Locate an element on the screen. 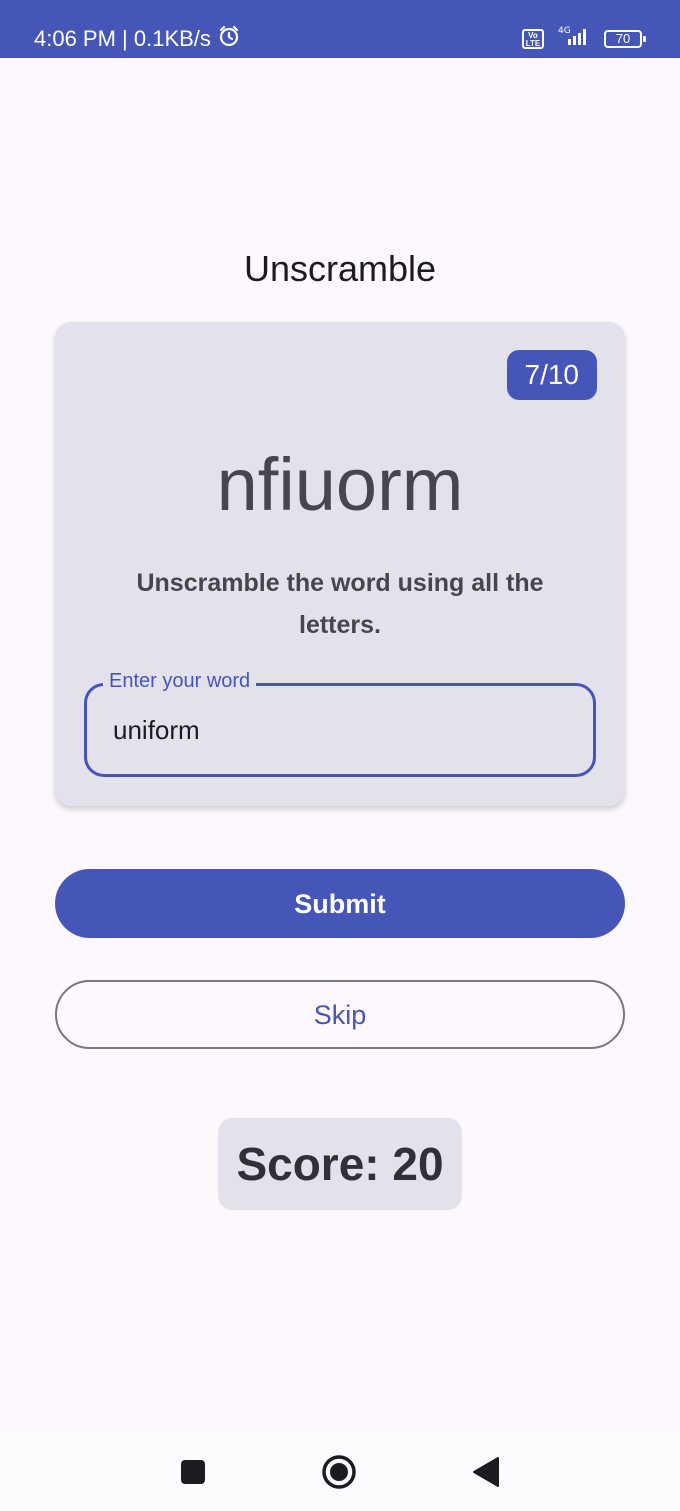 The width and height of the screenshot is (680, 1511). status-right: Vo LTE 4G 70 is located at coordinates (584, 38).